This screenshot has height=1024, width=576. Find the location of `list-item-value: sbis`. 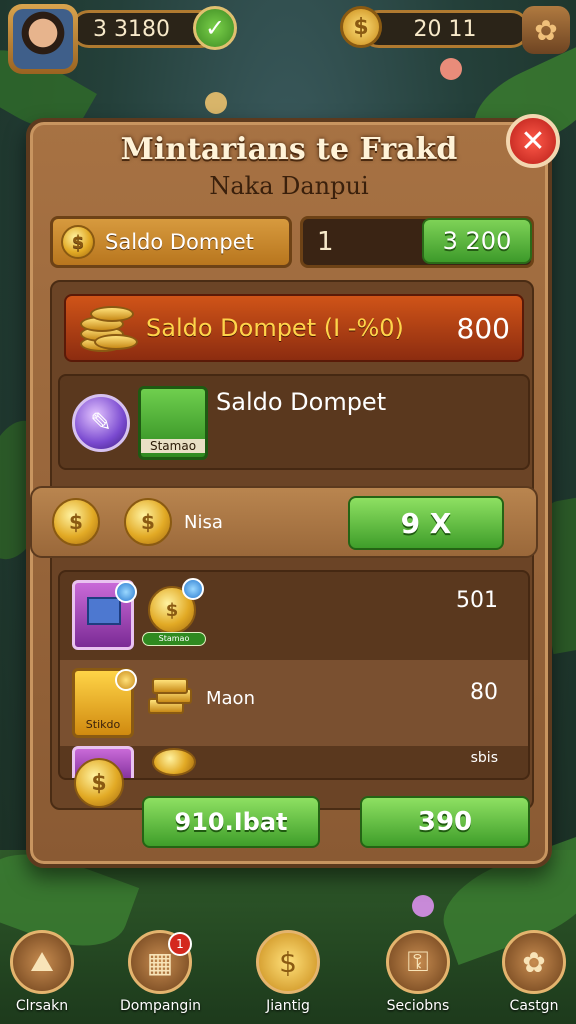

list-item-value: sbis is located at coordinates (484, 758).